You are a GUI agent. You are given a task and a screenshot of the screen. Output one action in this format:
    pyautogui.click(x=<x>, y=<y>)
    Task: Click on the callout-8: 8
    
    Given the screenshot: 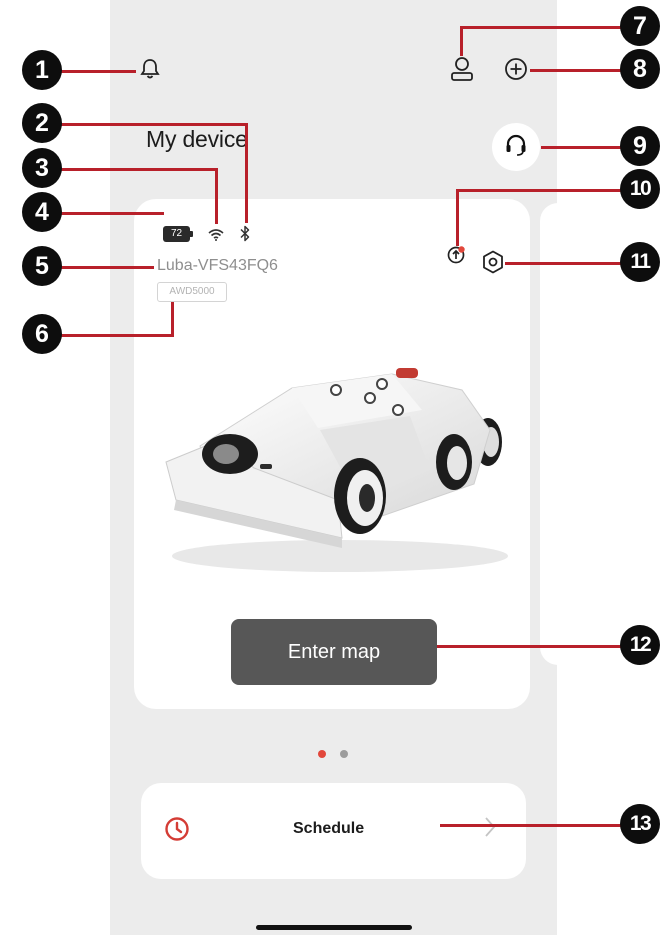 What is the action you would take?
    pyautogui.click(x=640, y=69)
    